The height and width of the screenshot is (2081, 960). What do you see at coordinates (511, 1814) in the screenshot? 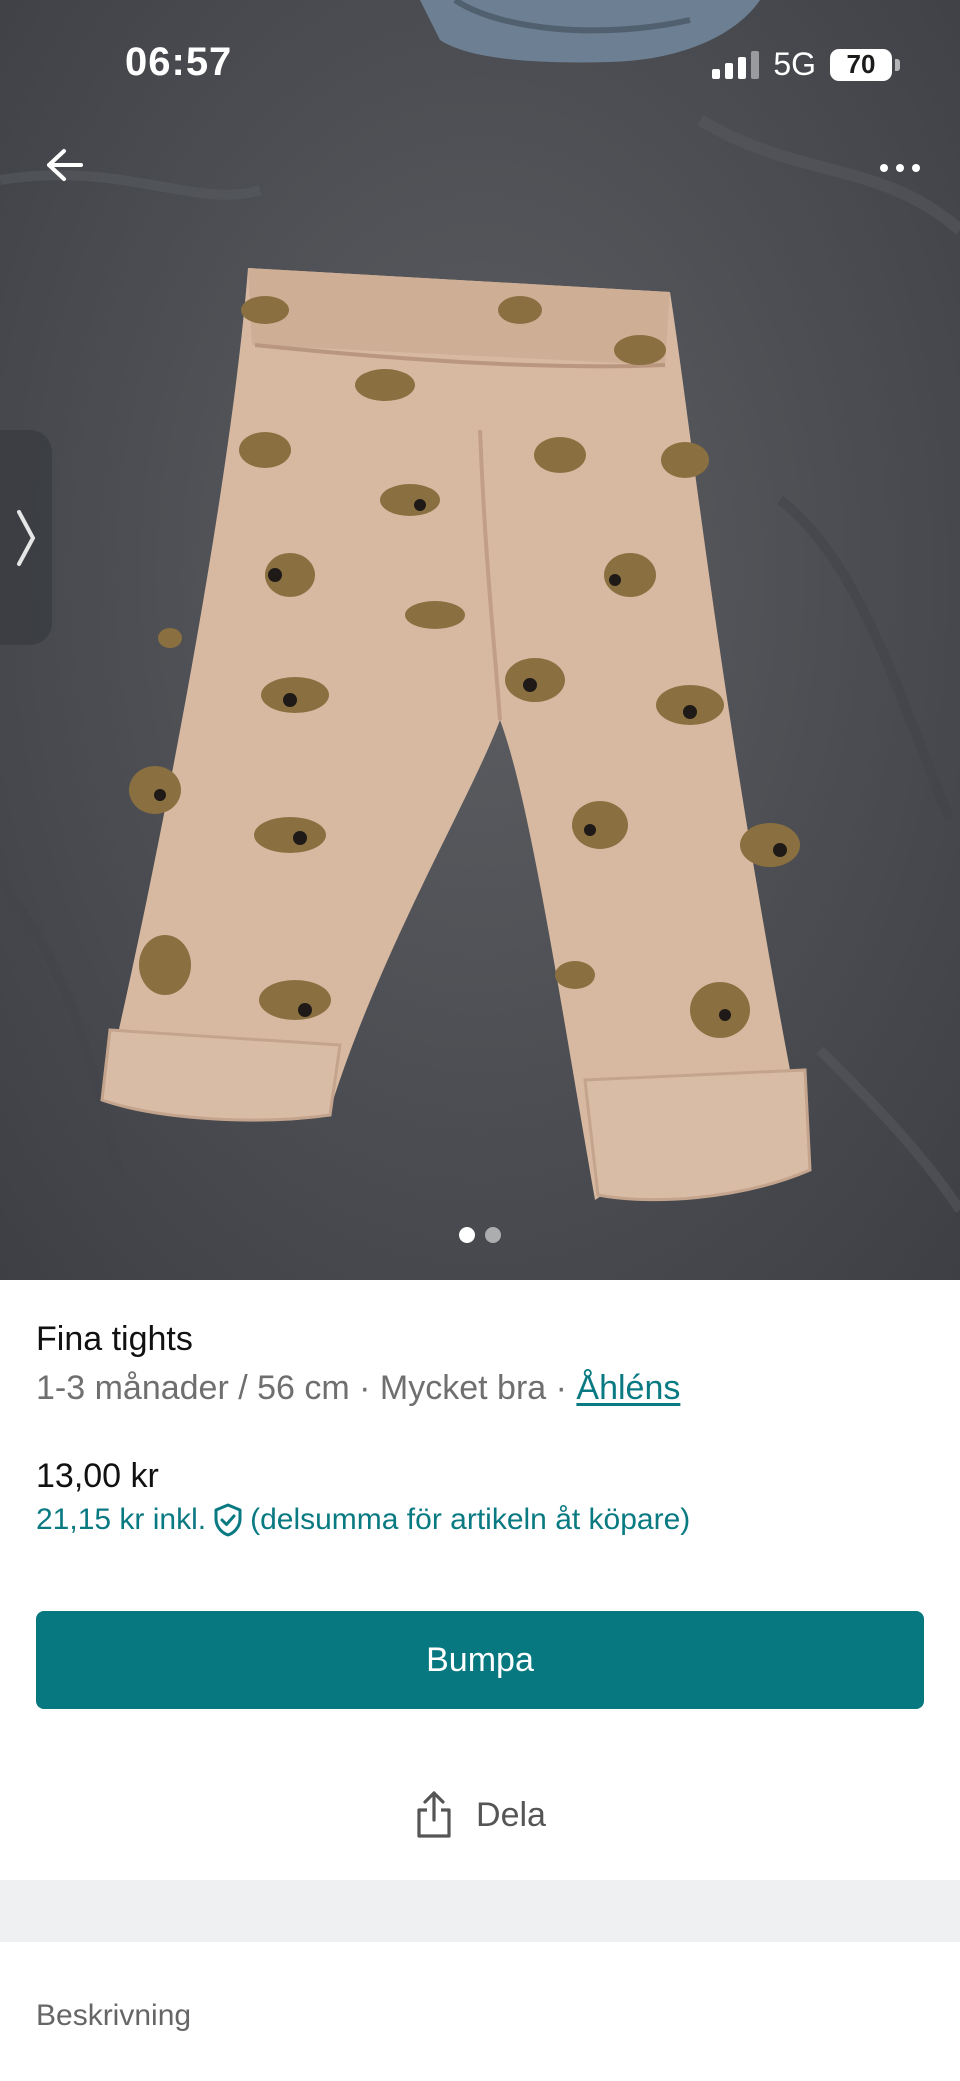
I see `share-label: Dela` at bounding box center [511, 1814].